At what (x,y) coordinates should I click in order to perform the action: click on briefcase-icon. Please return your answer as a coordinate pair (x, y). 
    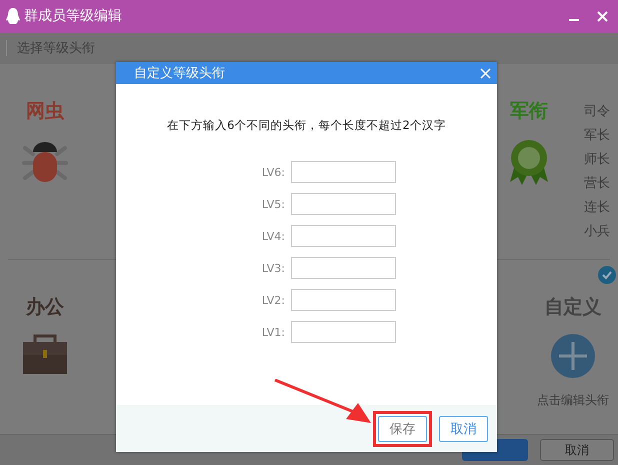
    Looking at the image, I should click on (45, 354).